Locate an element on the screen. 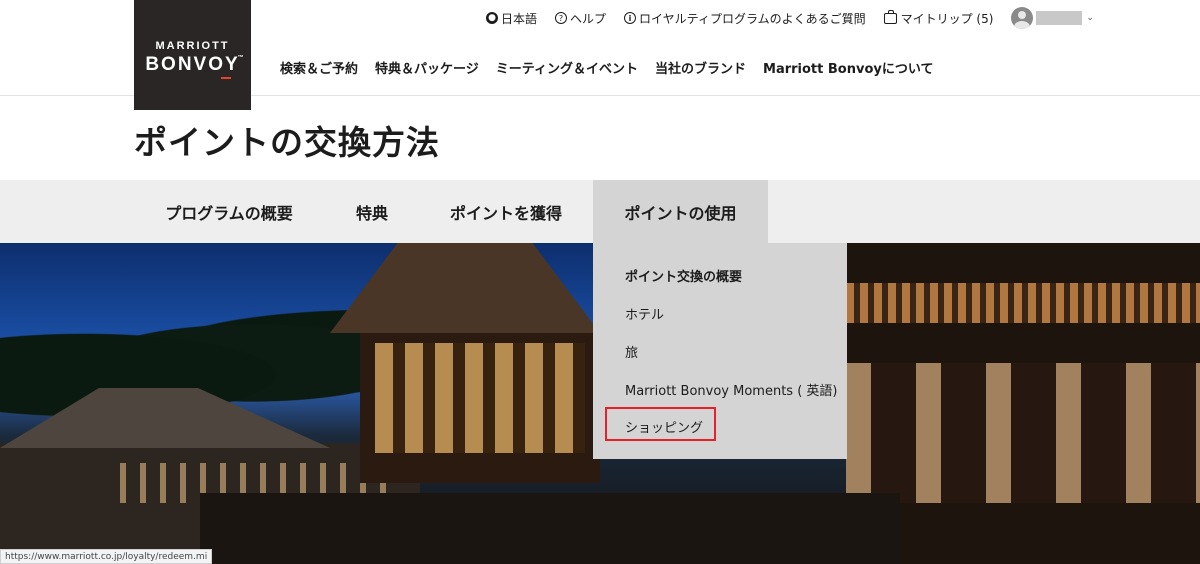  globe-icon: ● is located at coordinates (492, 18).